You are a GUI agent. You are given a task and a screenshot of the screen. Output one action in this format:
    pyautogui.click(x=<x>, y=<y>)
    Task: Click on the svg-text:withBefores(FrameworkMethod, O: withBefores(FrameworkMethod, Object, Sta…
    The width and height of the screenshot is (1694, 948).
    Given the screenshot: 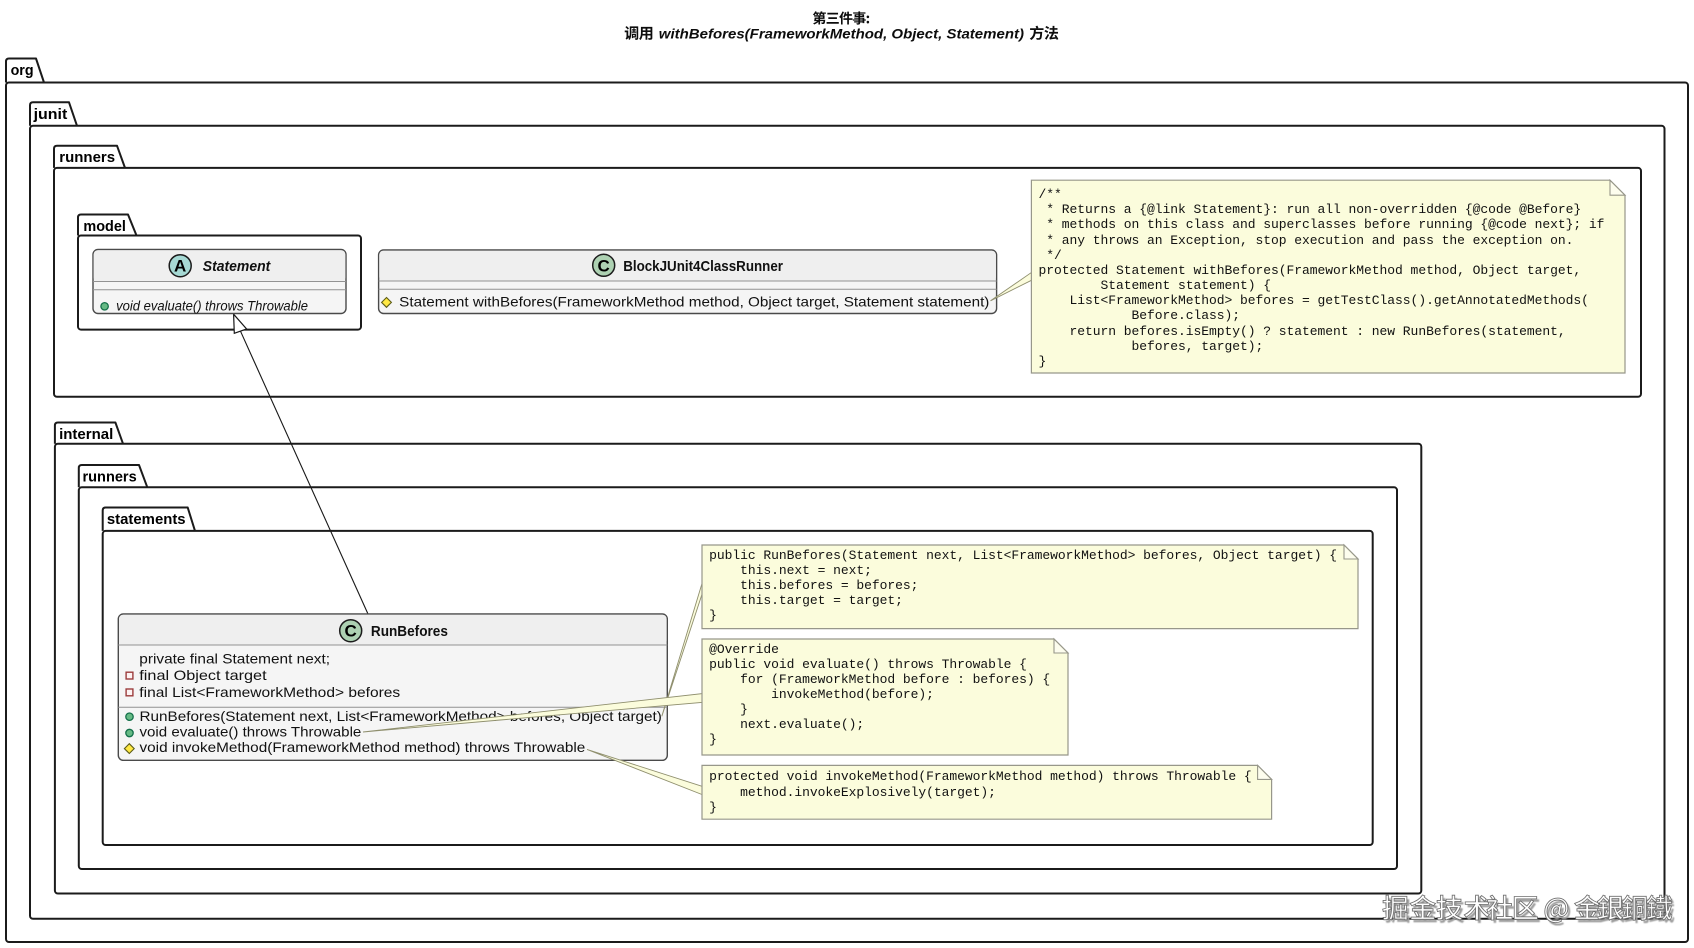 What is the action you would take?
    pyautogui.click(x=842, y=34)
    